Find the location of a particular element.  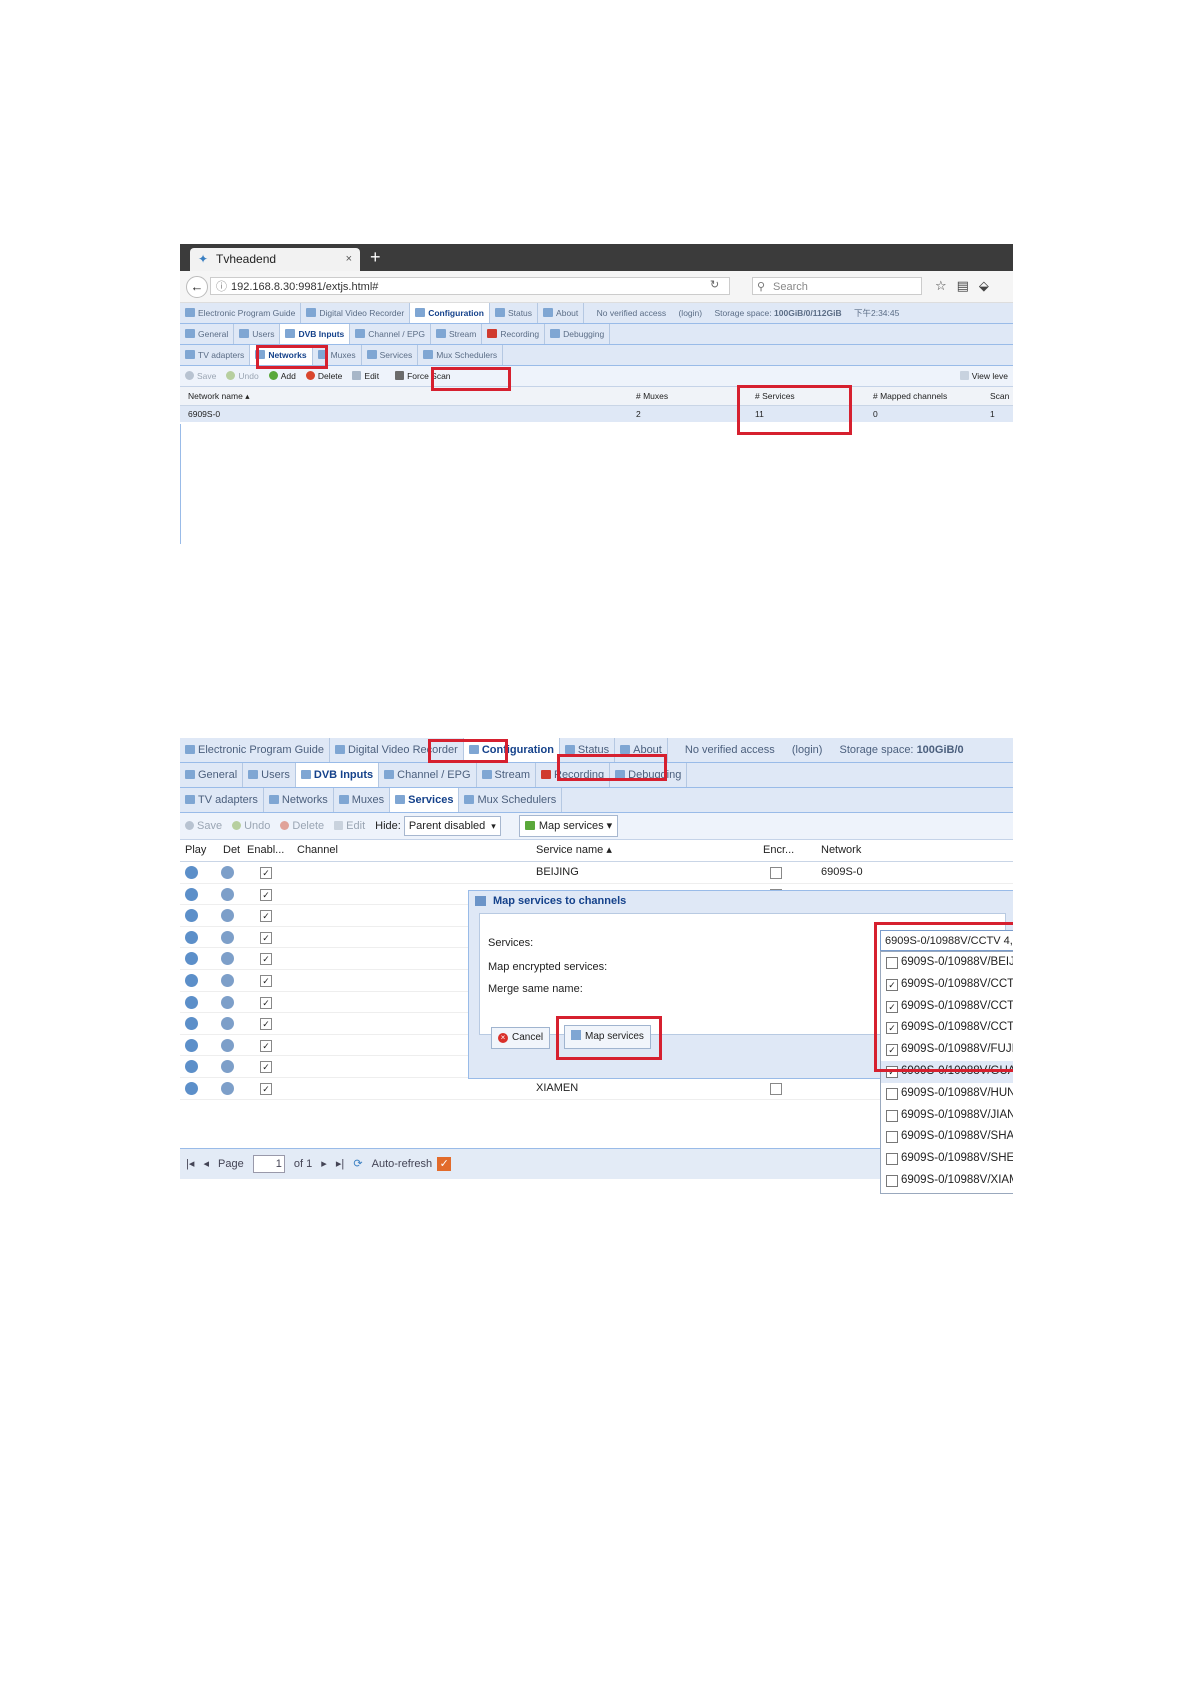

tab-debugging: Debugging is located at coordinates (578, 334).